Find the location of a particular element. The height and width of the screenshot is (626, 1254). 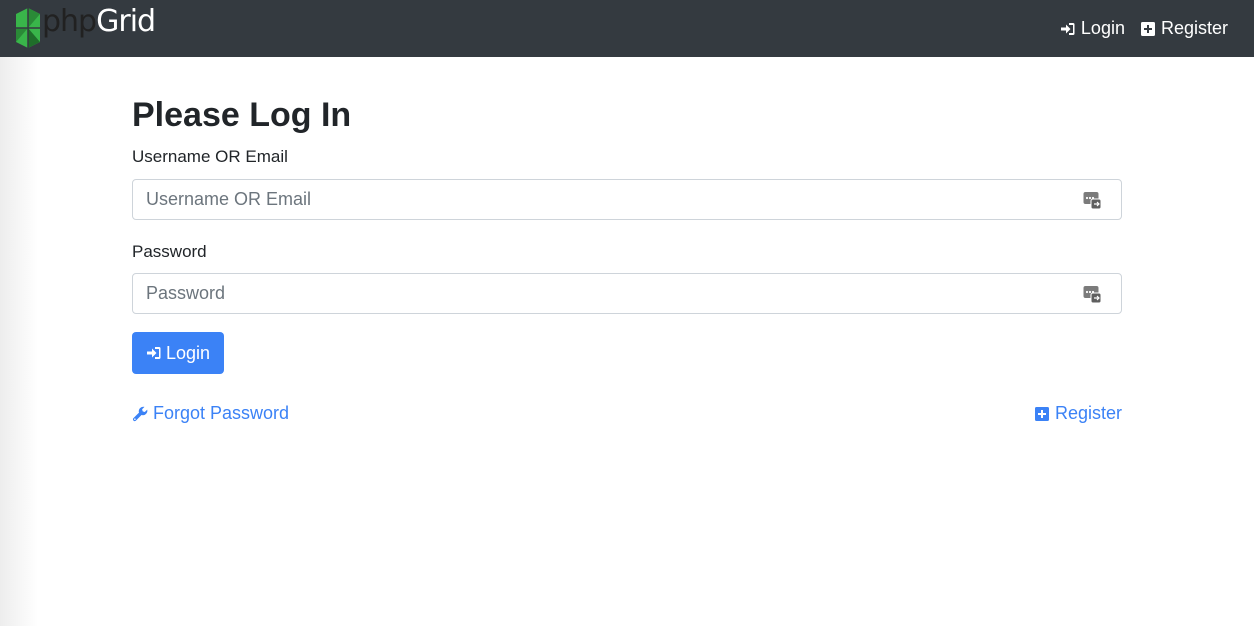

nav-register-link: Register is located at coordinates (1184, 28).